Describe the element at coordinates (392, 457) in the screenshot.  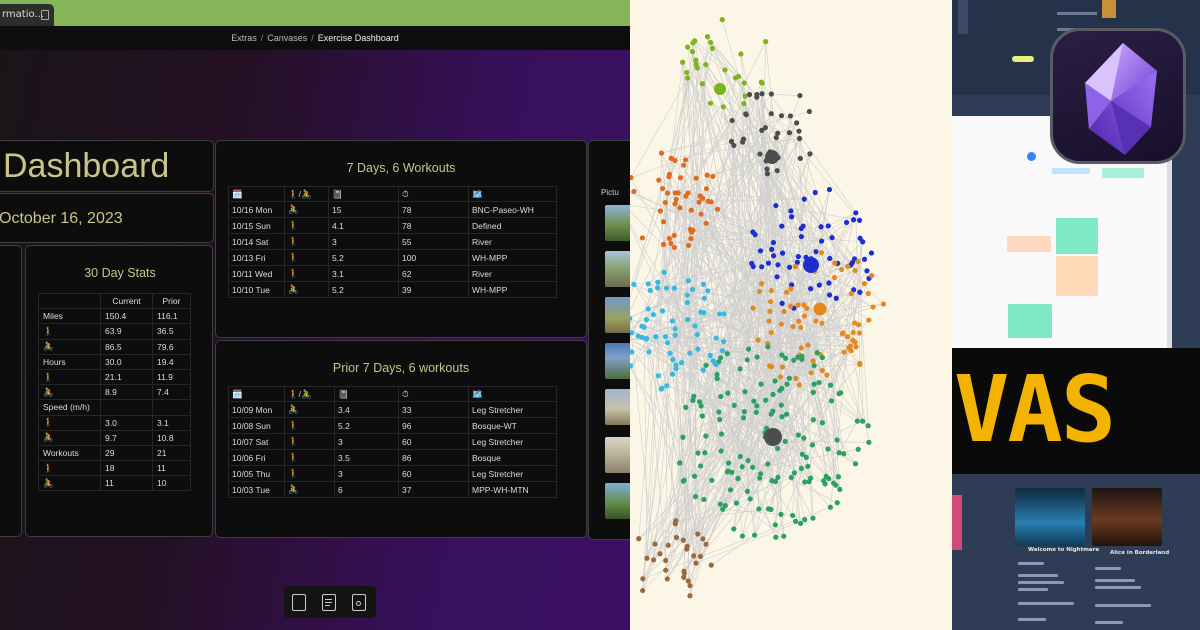
I see `table-row: 10/06 Fri 🚶 3.5 86 Bosque` at that location.